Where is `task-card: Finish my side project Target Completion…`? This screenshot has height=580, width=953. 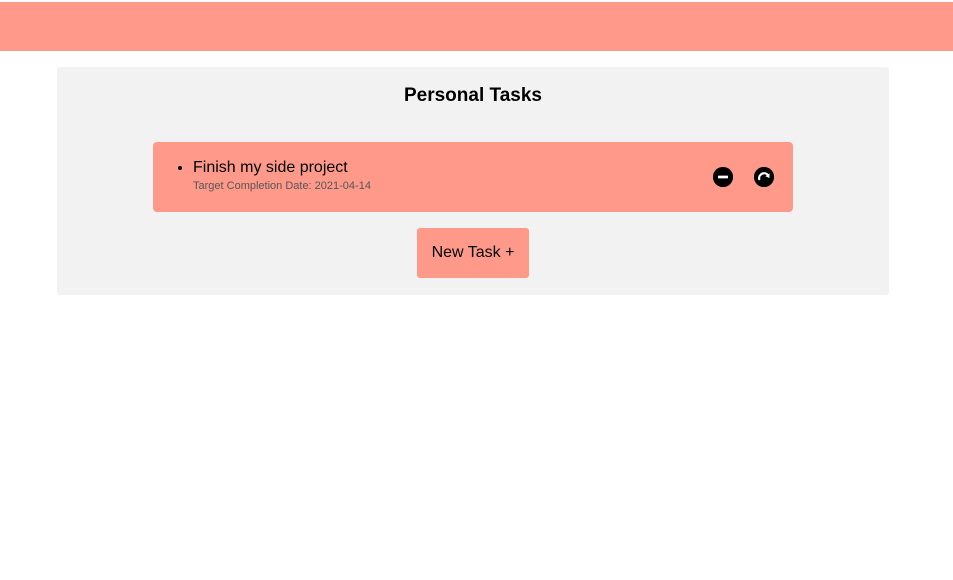 task-card: Finish my side project Target Completion… is located at coordinates (473, 177).